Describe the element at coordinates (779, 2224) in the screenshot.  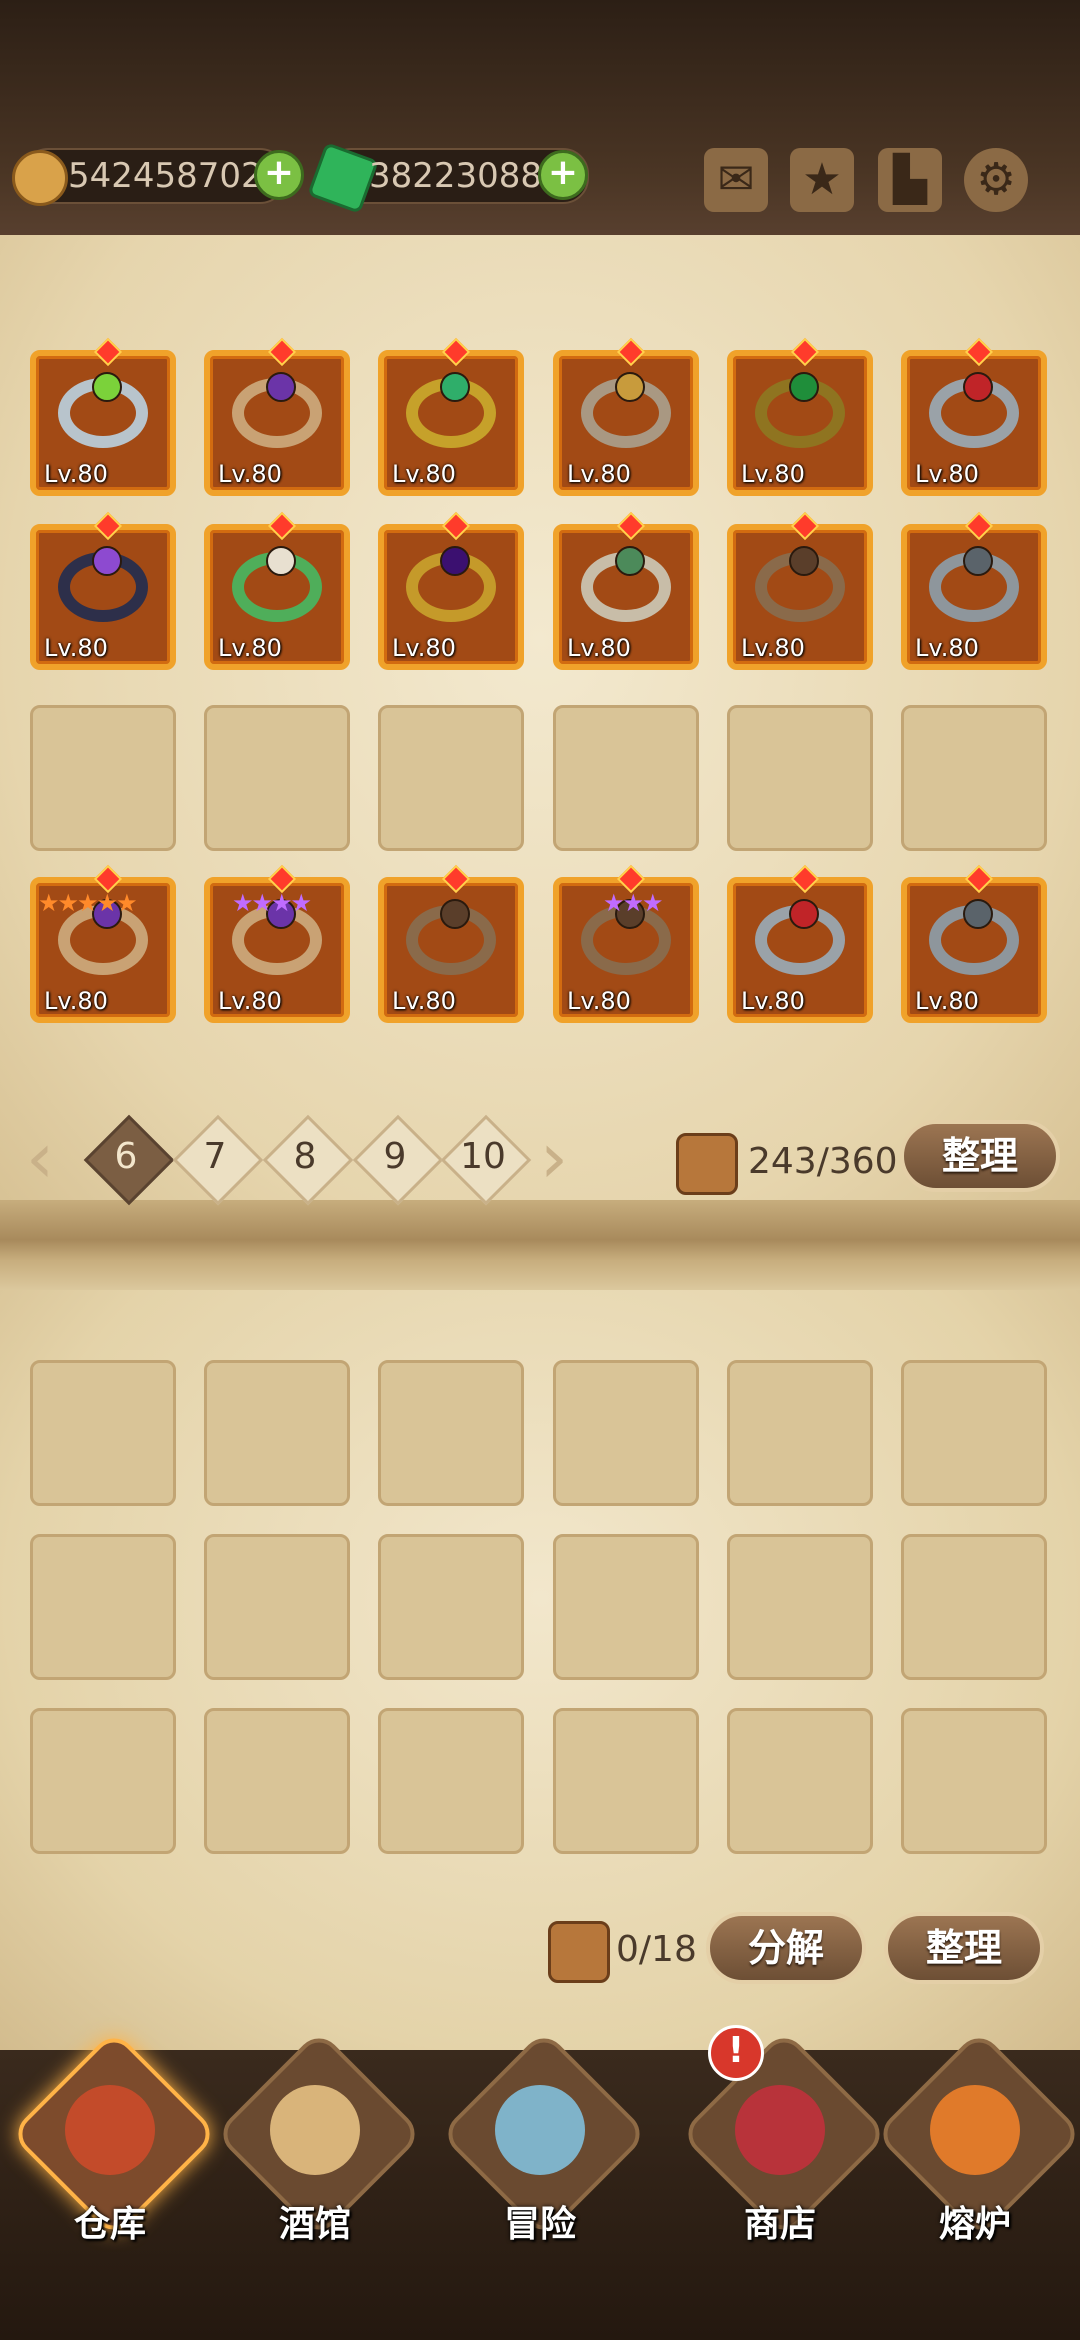
I see `nav-label: 商店` at that location.